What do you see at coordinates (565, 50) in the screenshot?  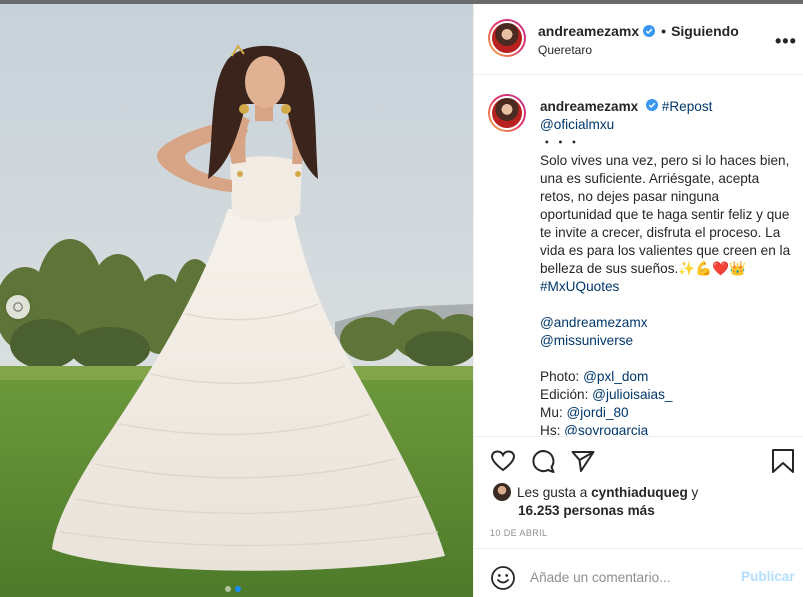 I see `post-location: Queretaro` at bounding box center [565, 50].